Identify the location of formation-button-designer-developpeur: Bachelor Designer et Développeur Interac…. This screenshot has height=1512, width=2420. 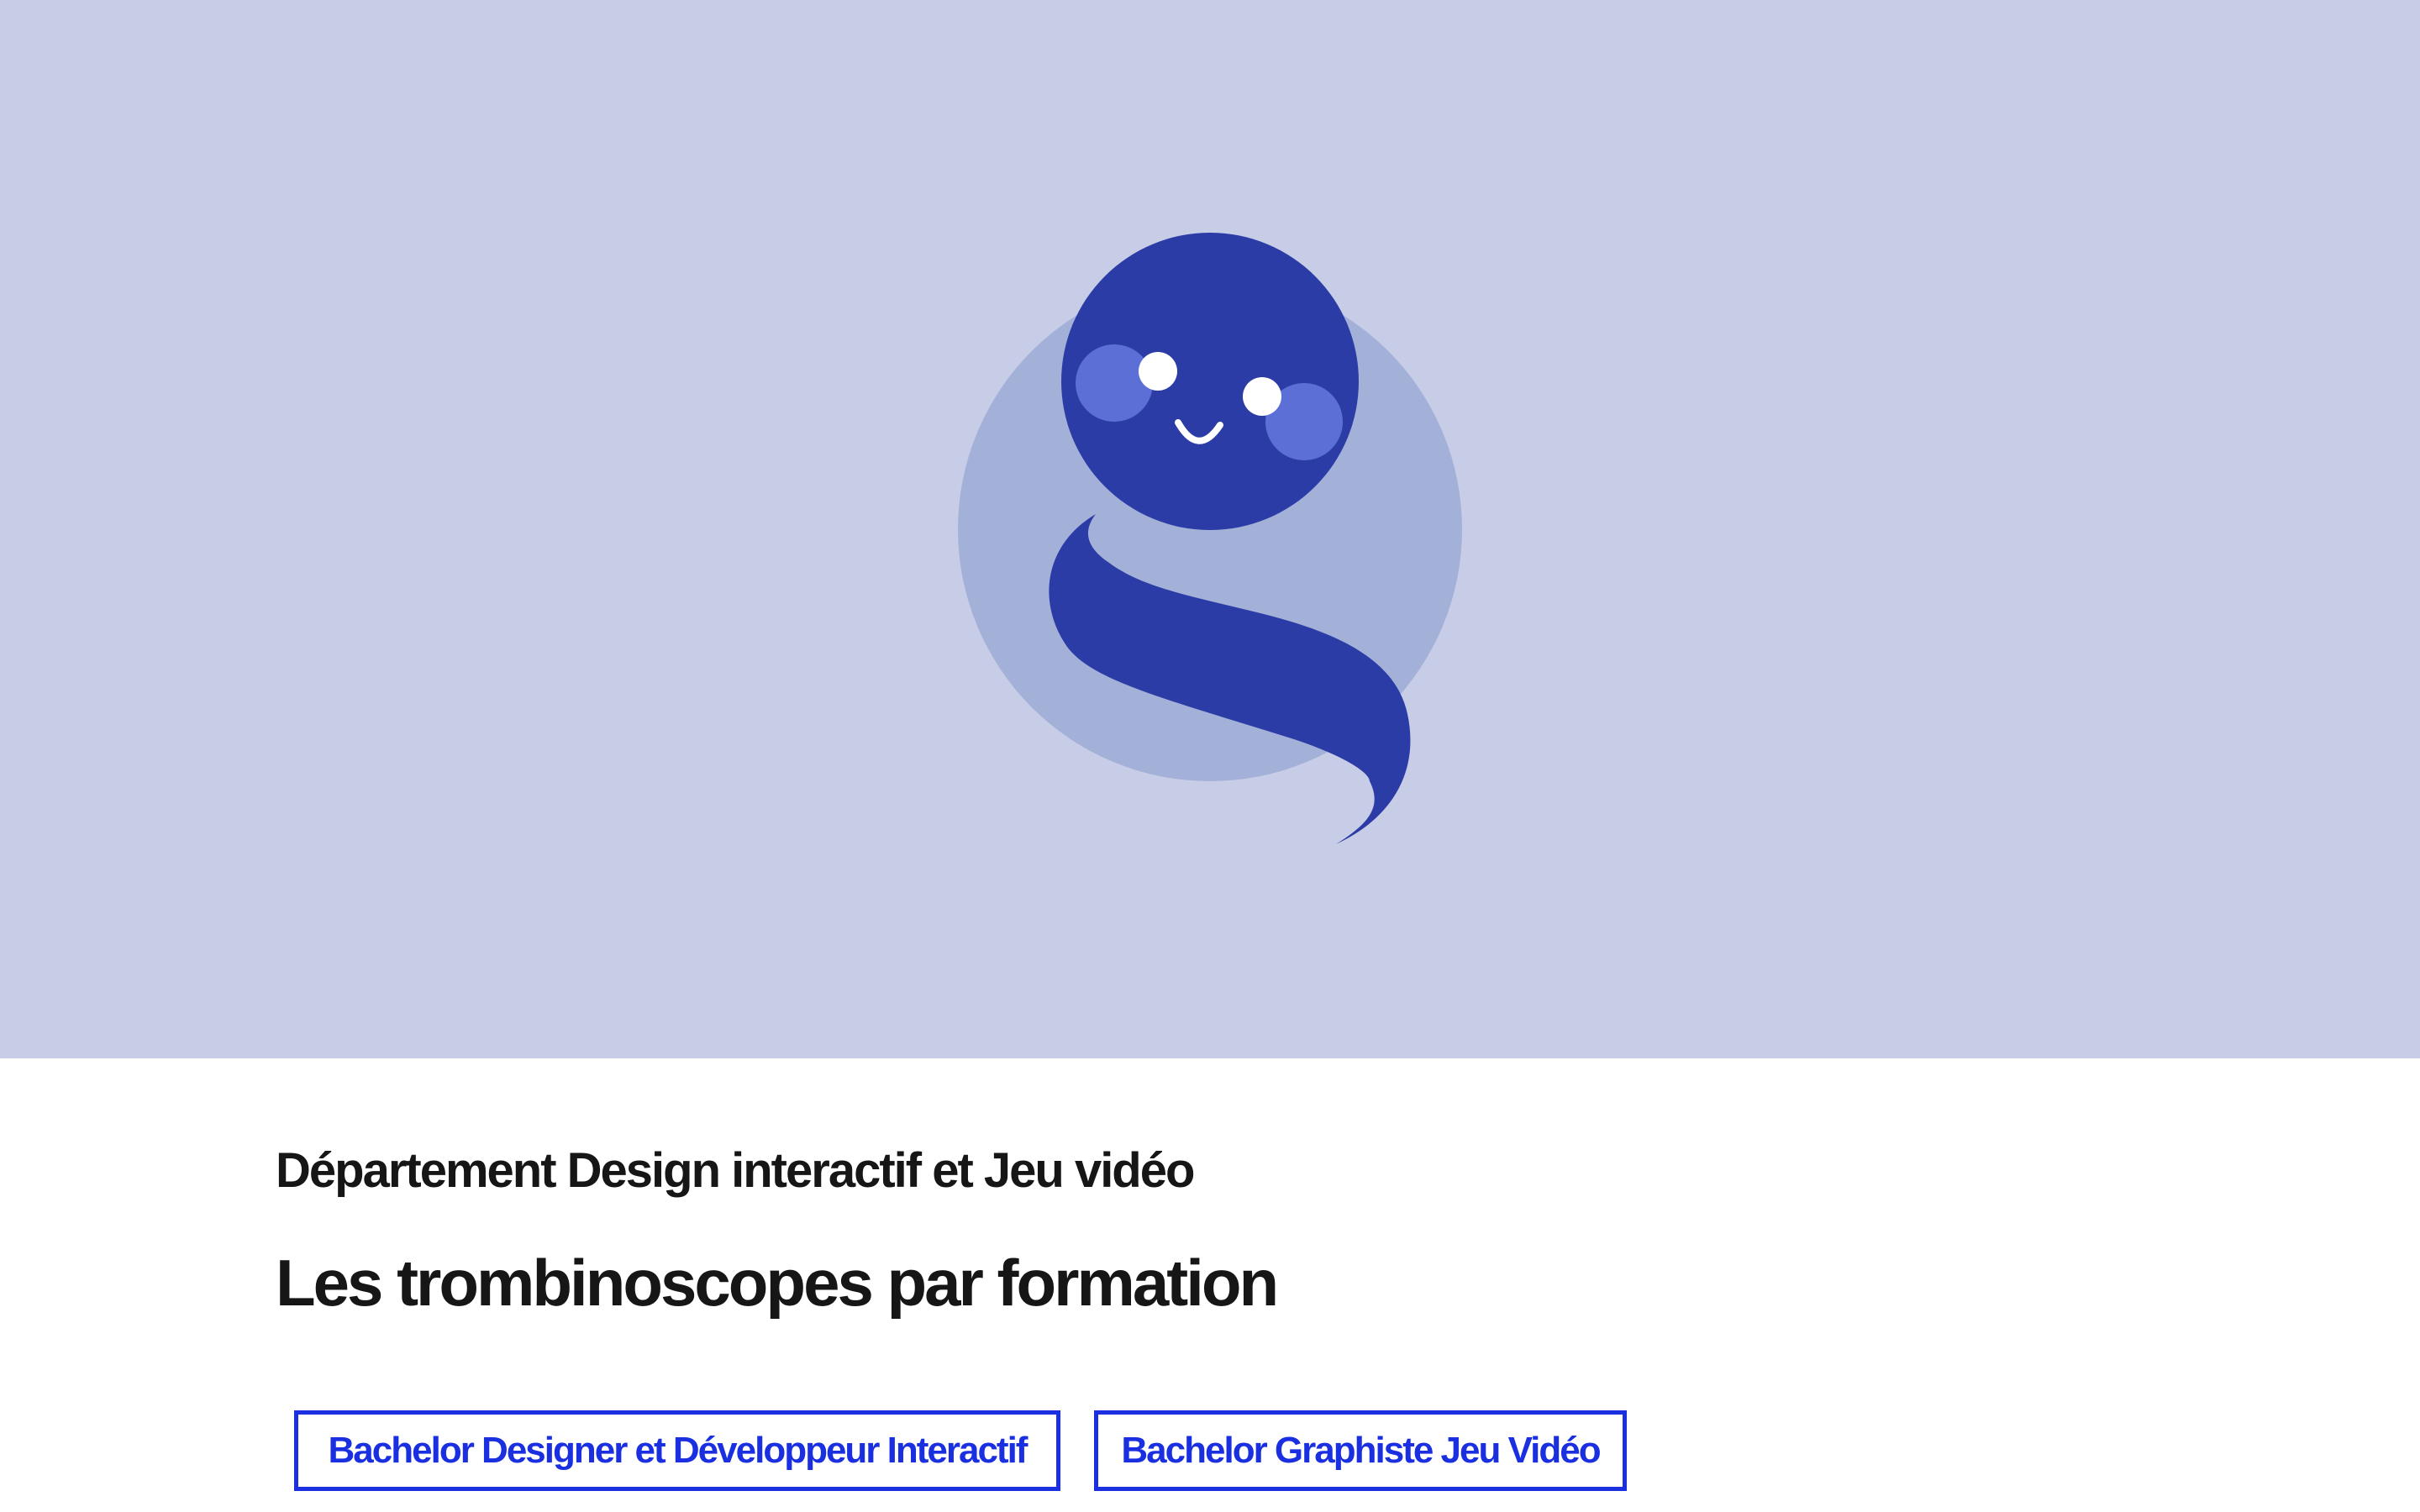
(677, 1450).